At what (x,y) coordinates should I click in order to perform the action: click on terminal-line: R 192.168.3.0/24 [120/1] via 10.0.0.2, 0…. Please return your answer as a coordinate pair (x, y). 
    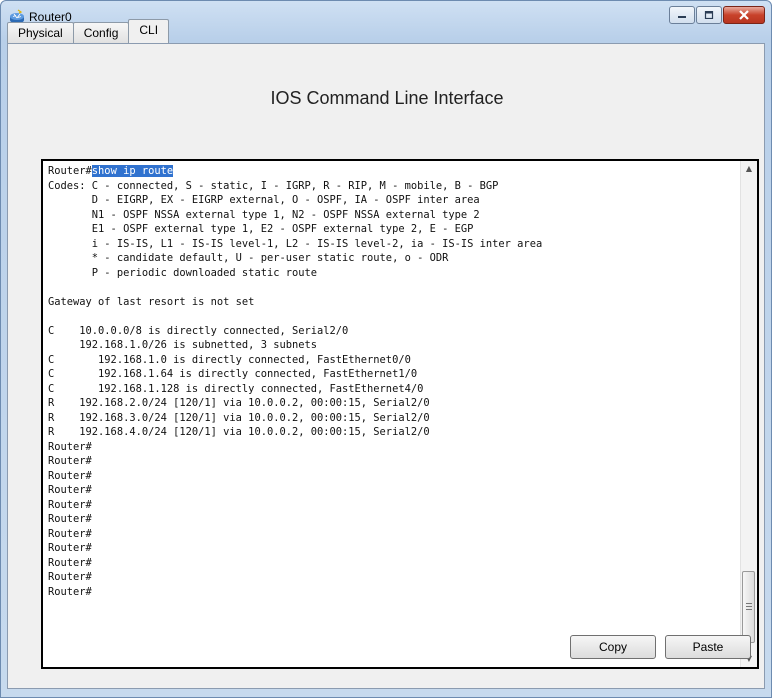
    Looking at the image, I should click on (239, 417).